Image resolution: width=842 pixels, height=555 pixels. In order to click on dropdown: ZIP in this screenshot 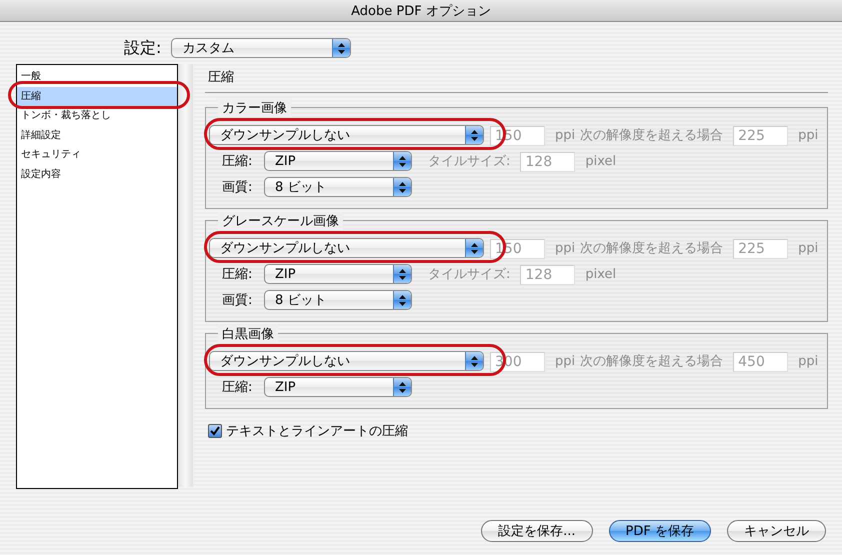, I will do `click(338, 387)`.